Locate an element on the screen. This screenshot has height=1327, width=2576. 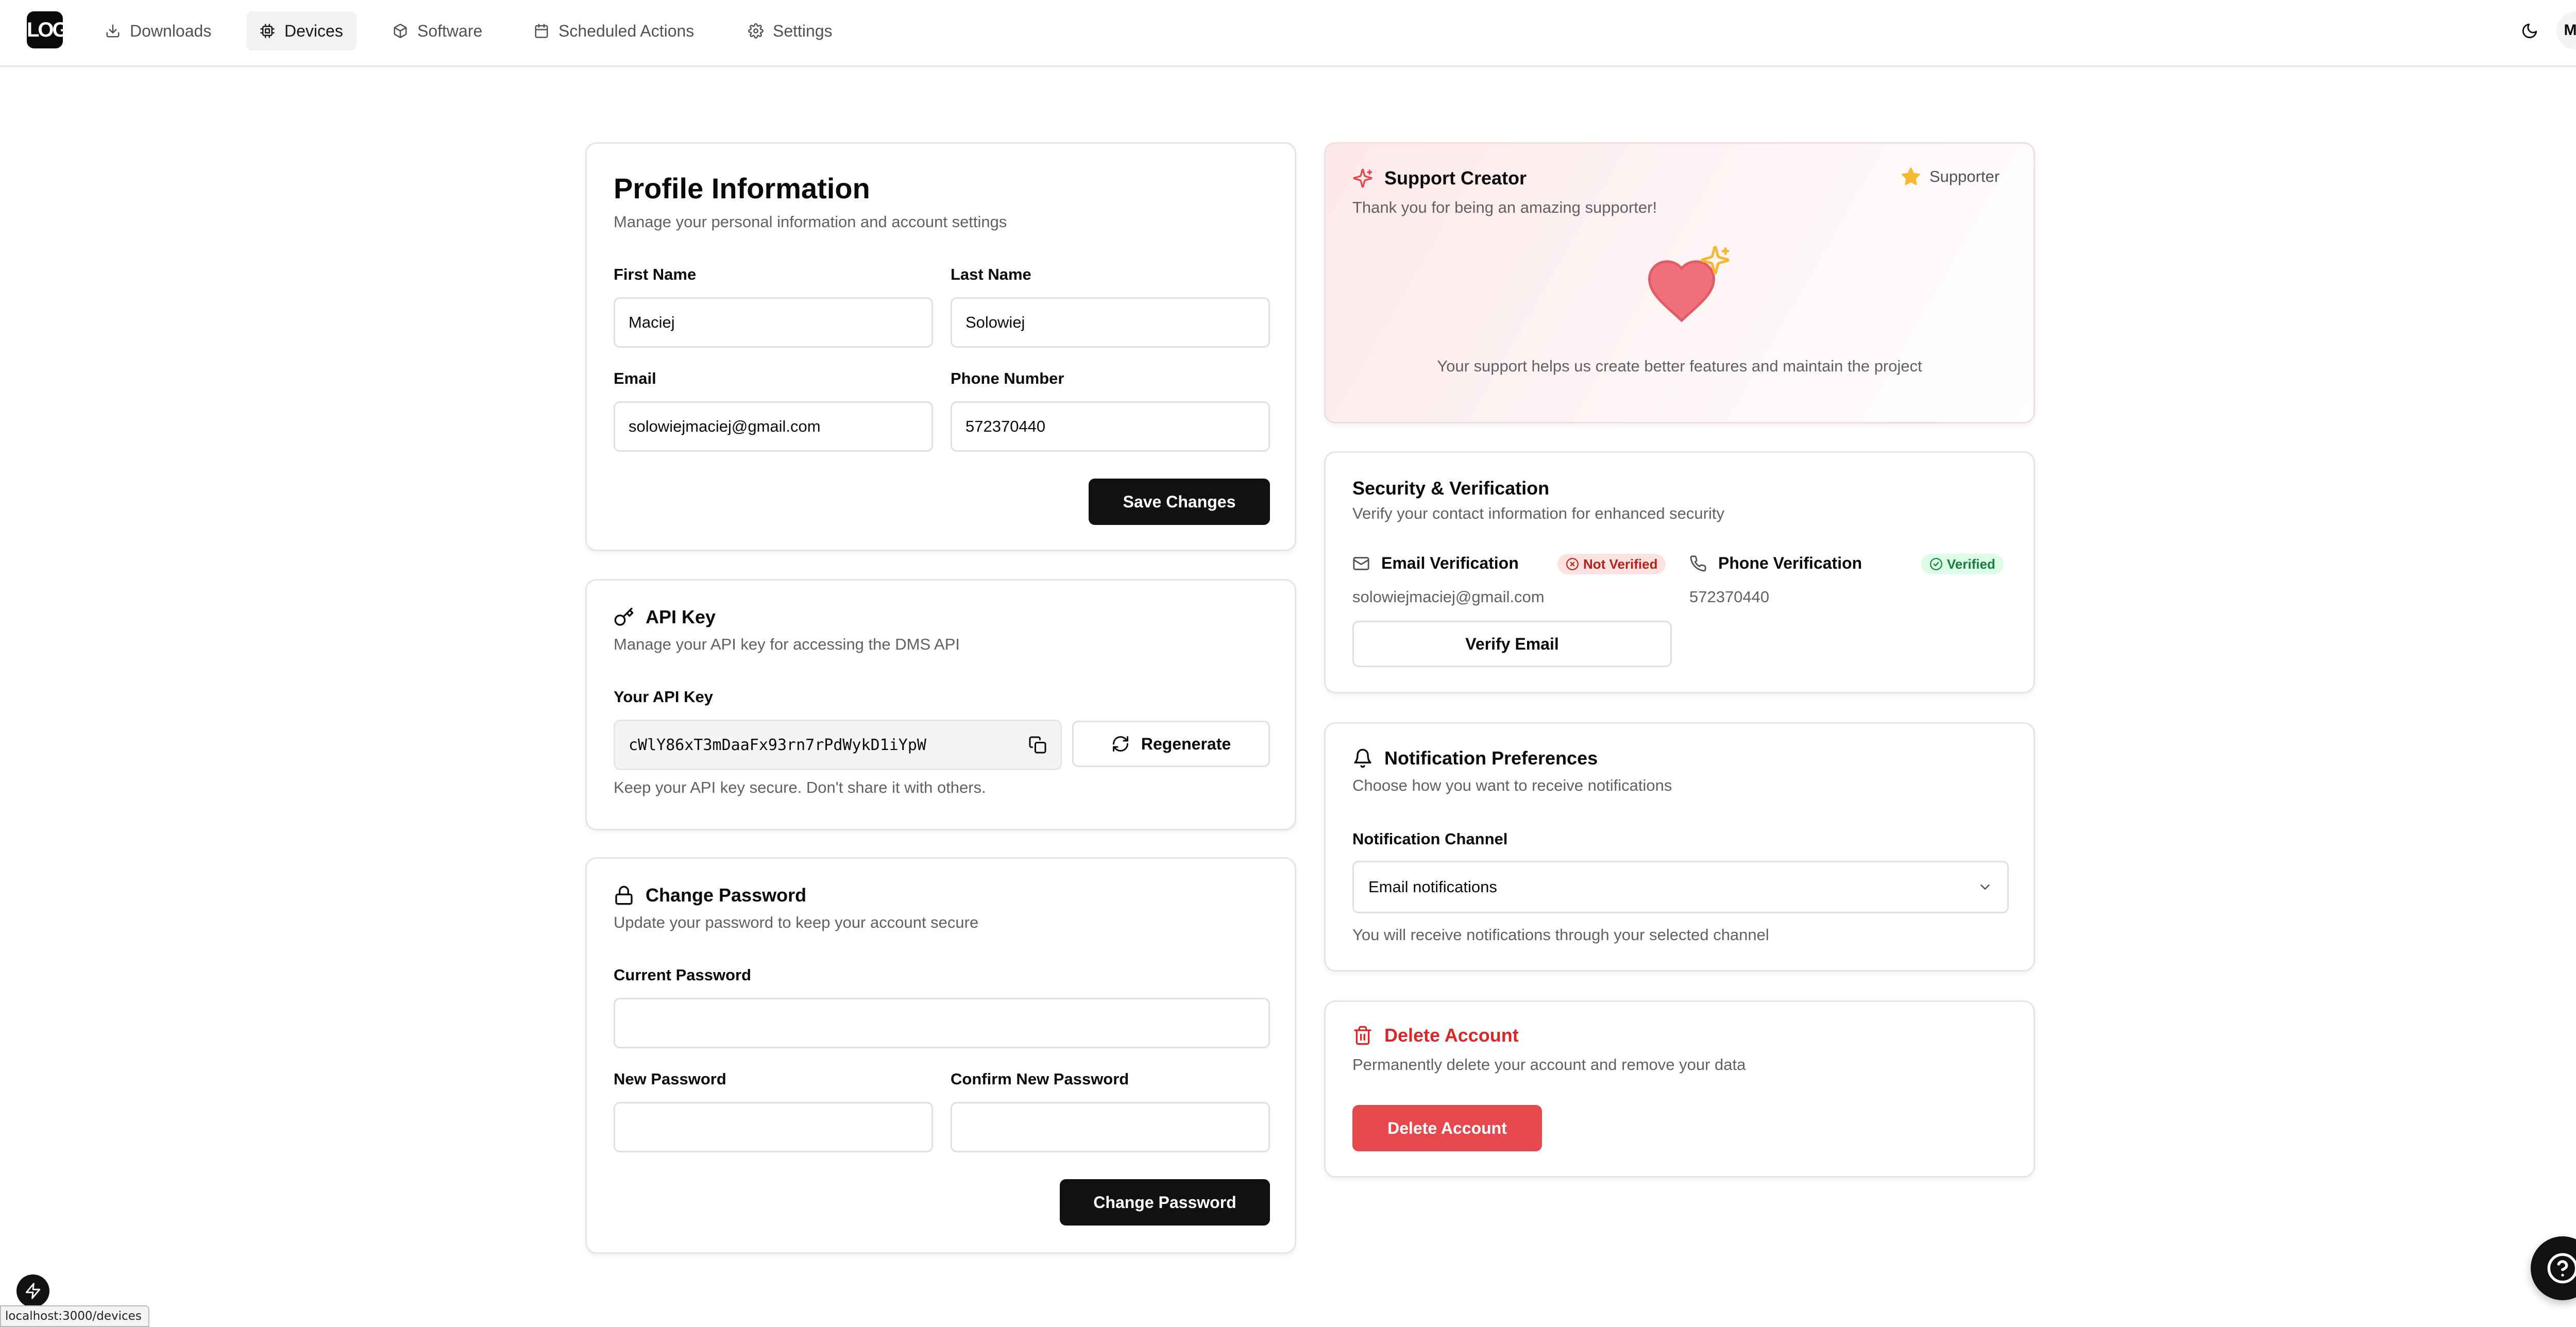
new-password-input is located at coordinates (773, 1127).